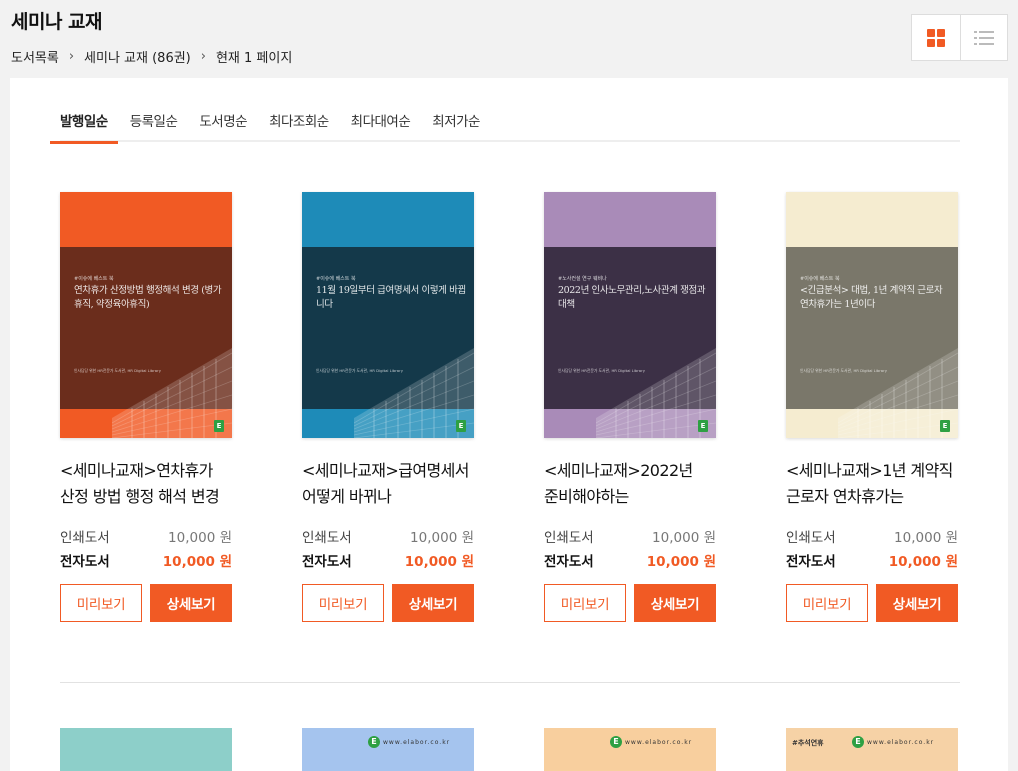 This screenshot has width=1018, height=771. What do you see at coordinates (35, 56) in the screenshot?
I see `breadcrumb-home: 도서목록` at bounding box center [35, 56].